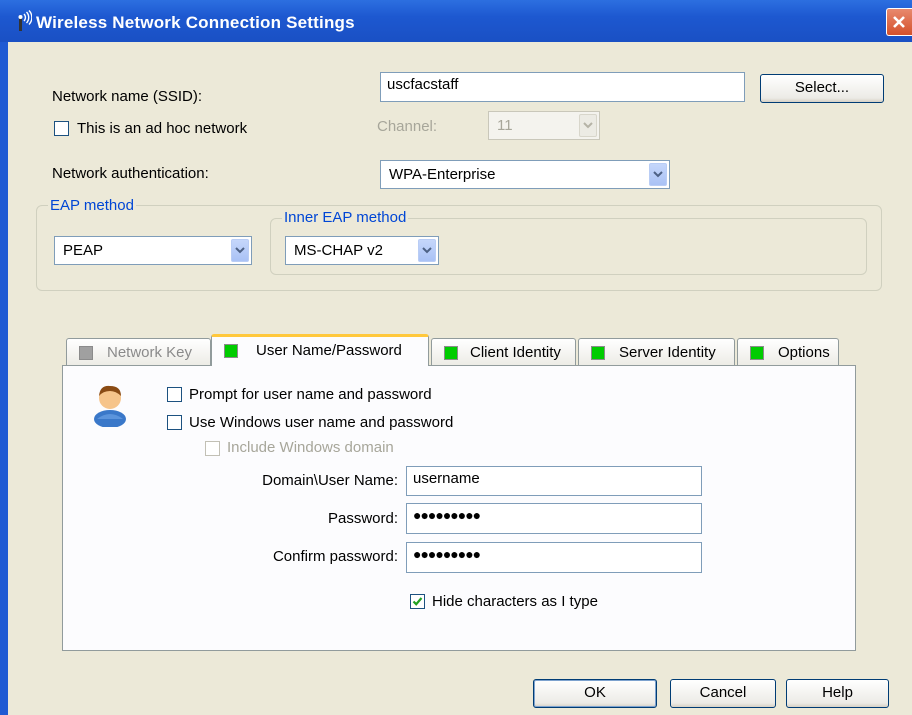 The height and width of the screenshot is (715, 912). Describe the element at coordinates (837, 693) in the screenshot. I see `help-button: Help` at that location.